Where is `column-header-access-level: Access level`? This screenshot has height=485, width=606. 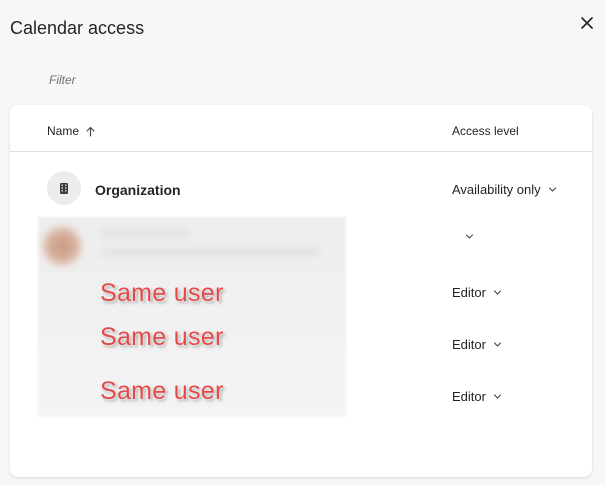
column-header-access-level: Access level is located at coordinates (485, 131).